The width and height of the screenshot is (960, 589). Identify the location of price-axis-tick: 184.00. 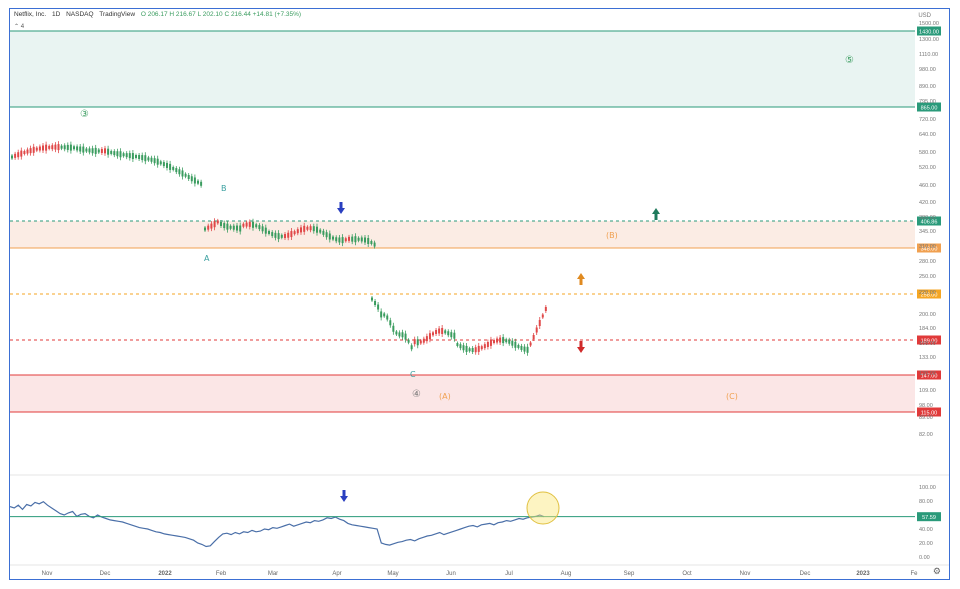
(927, 329).